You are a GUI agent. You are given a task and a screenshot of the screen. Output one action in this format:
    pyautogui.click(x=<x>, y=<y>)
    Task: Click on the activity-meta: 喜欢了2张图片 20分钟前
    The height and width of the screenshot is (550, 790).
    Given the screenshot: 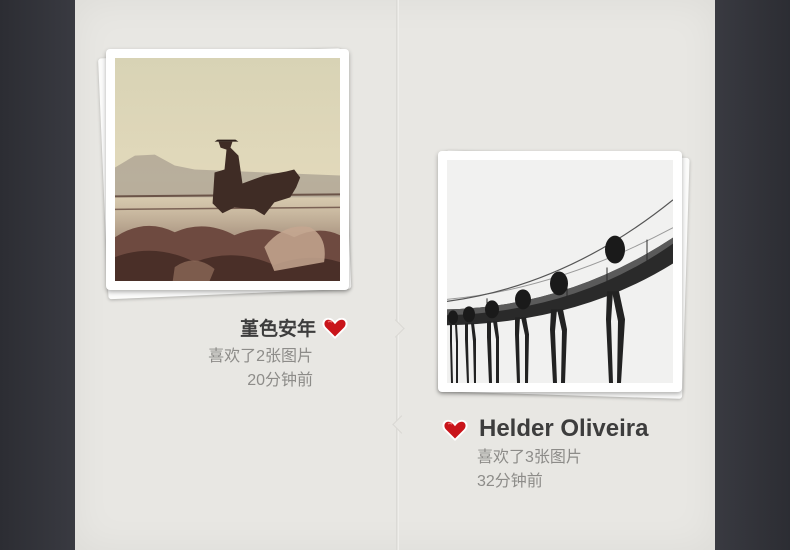 What is the action you would take?
    pyautogui.click(x=236, y=369)
    